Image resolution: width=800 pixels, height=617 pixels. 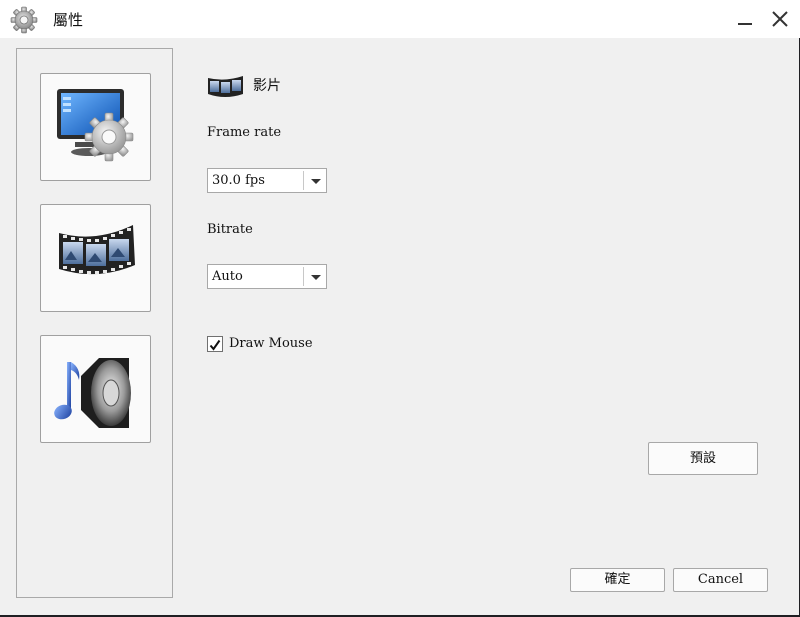 What do you see at coordinates (267, 180) in the screenshot?
I see `frame-rate-select: 30.0 fps` at bounding box center [267, 180].